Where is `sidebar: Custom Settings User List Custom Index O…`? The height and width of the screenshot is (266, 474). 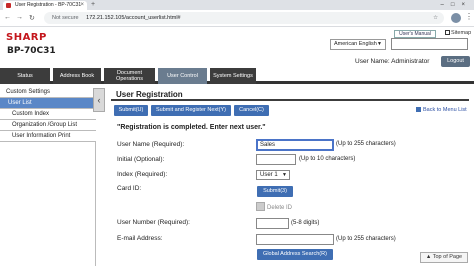 sidebar: Custom Settings User List Custom Index O… is located at coordinates (48, 176).